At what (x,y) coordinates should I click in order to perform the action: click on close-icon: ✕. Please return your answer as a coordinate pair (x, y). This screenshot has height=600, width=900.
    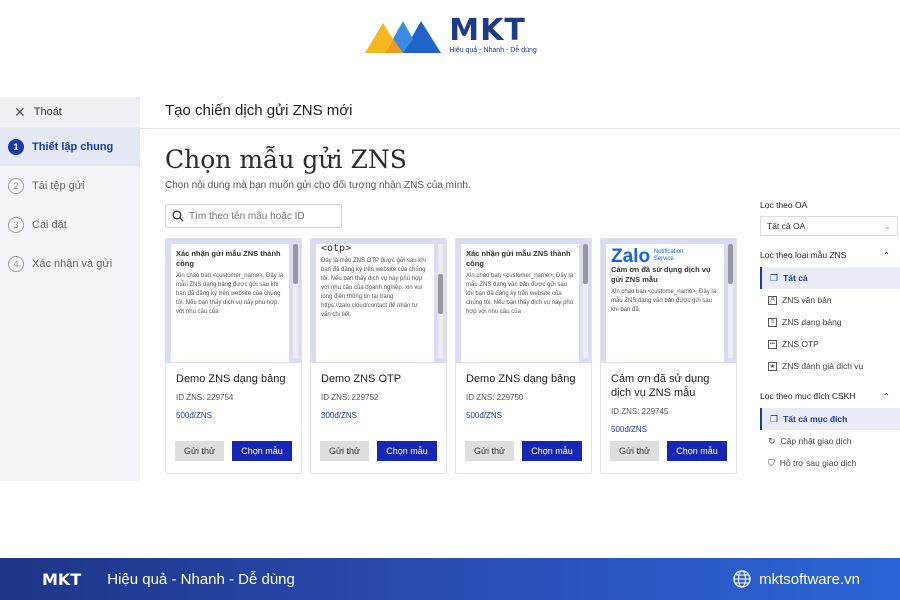
    Looking at the image, I should click on (20, 111).